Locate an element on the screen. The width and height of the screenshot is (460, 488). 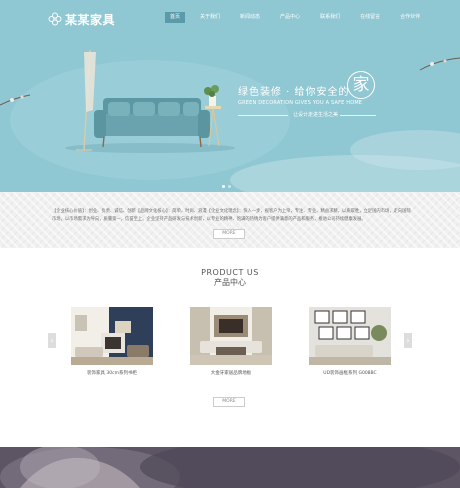
product-card: 大金牙家居品牌地板 is located at coordinates (231, 341).